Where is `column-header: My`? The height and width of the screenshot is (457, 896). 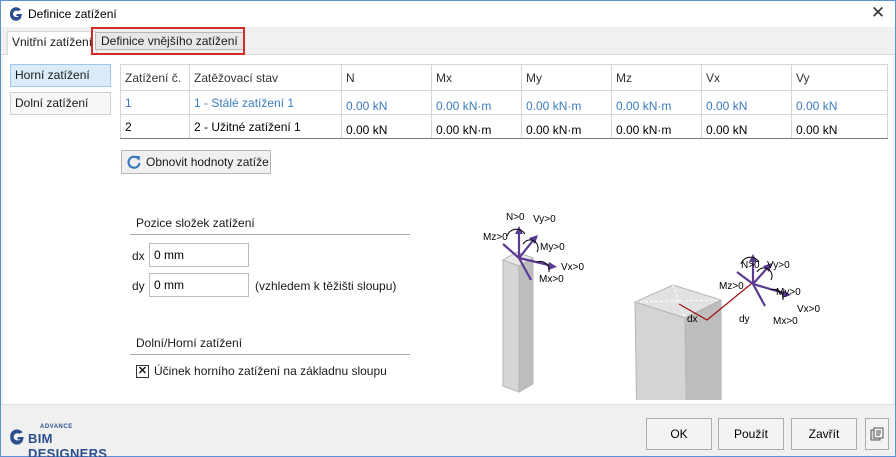 column-header: My is located at coordinates (566, 77).